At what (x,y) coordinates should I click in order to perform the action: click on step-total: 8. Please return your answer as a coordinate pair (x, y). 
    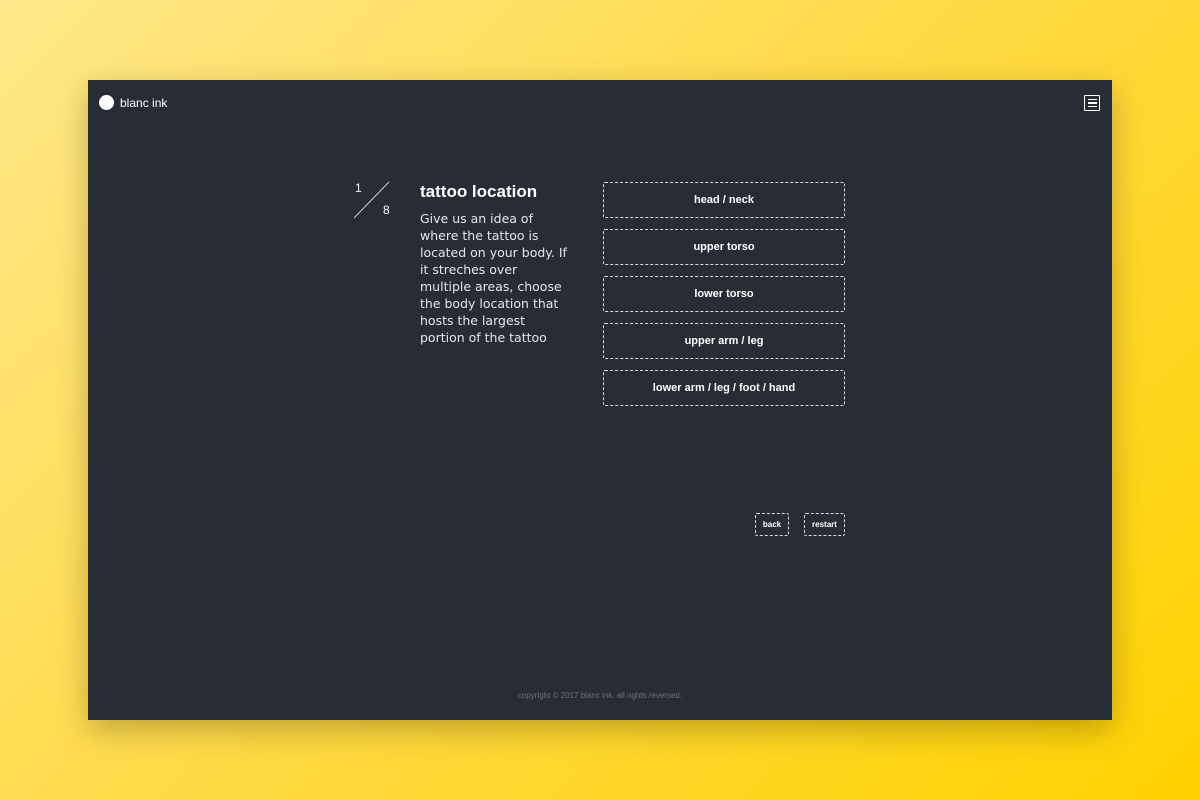
    Looking at the image, I should click on (386, 210).